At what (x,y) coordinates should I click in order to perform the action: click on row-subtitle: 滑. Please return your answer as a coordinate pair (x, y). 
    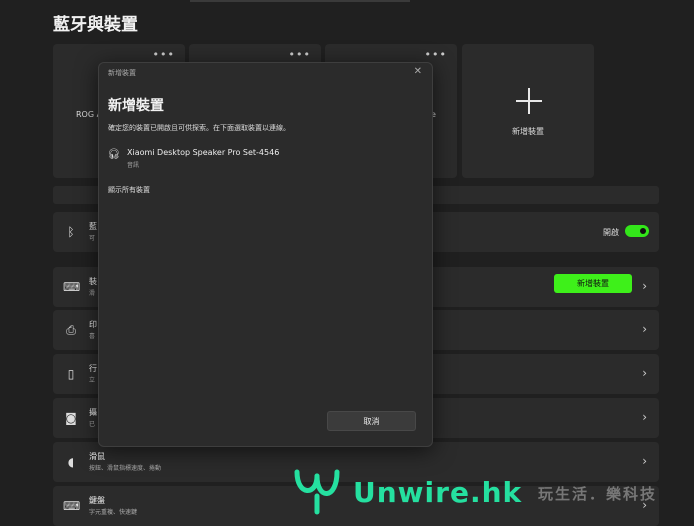
    Looking at the image, I should click on (92, 293).